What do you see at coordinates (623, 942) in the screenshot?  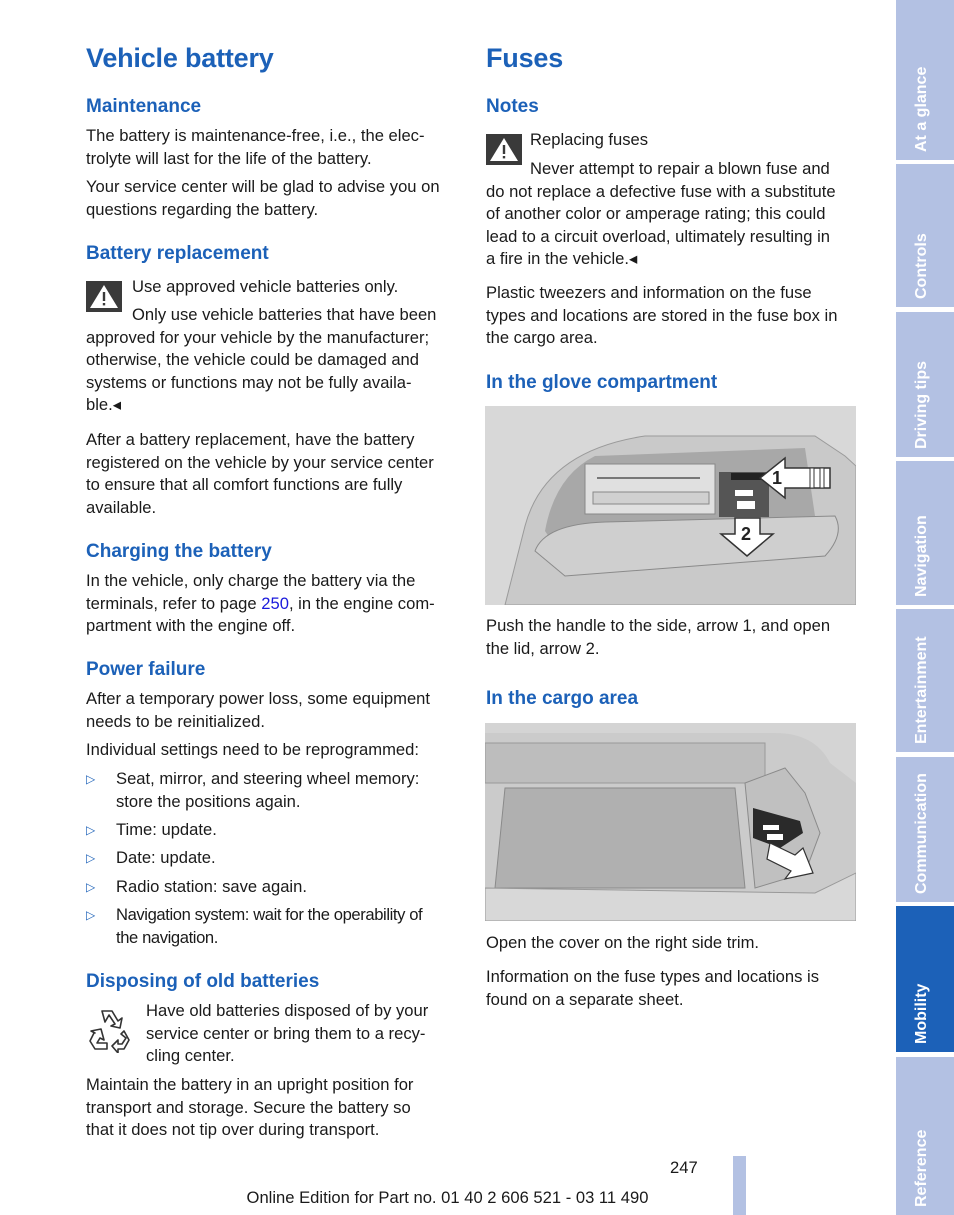 I see `cargo-caption: Open the cover on the right side trim.` at bounding box center [623, 942].